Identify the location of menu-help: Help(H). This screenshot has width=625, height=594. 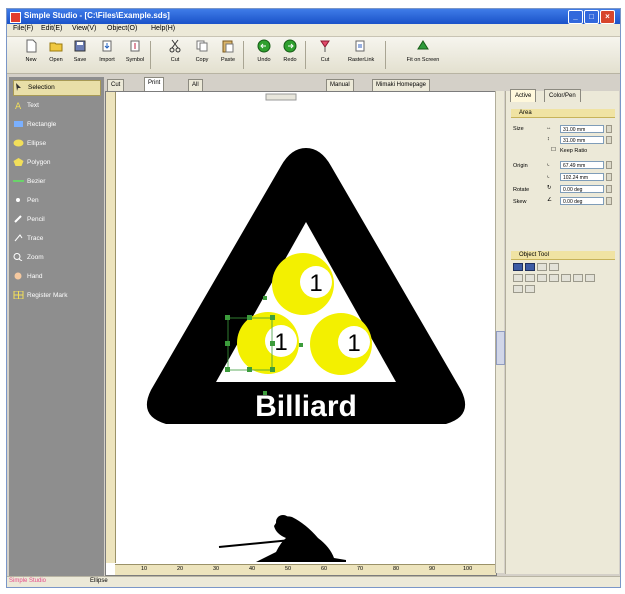
(163, 28).